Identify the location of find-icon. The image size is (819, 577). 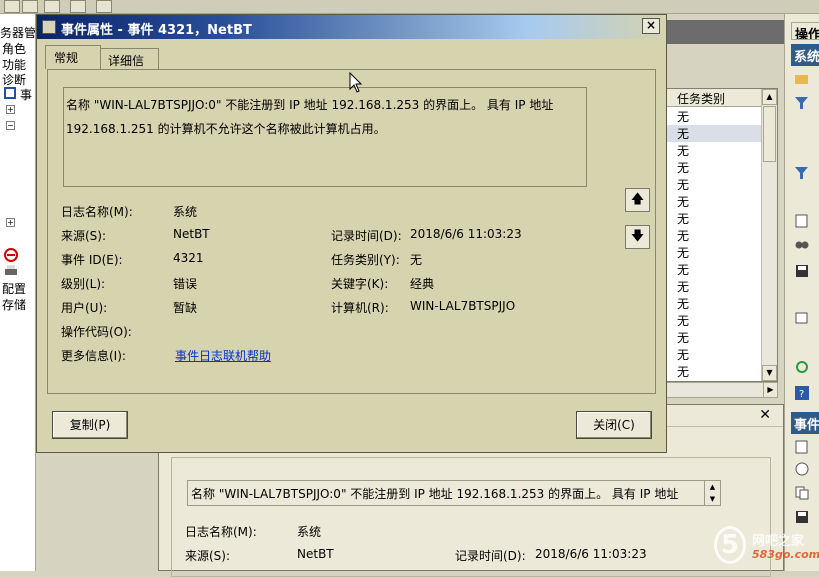
(802, 243).